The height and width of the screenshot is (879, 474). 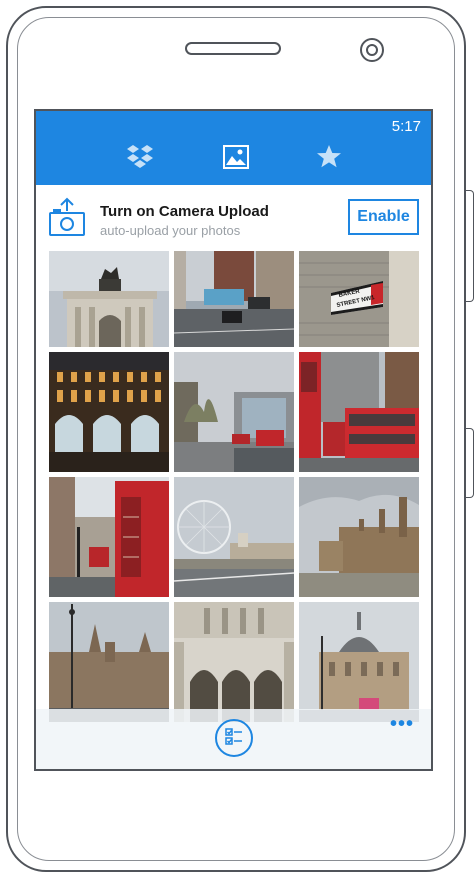 I want to click on select-button, so click(x=234, y=738).